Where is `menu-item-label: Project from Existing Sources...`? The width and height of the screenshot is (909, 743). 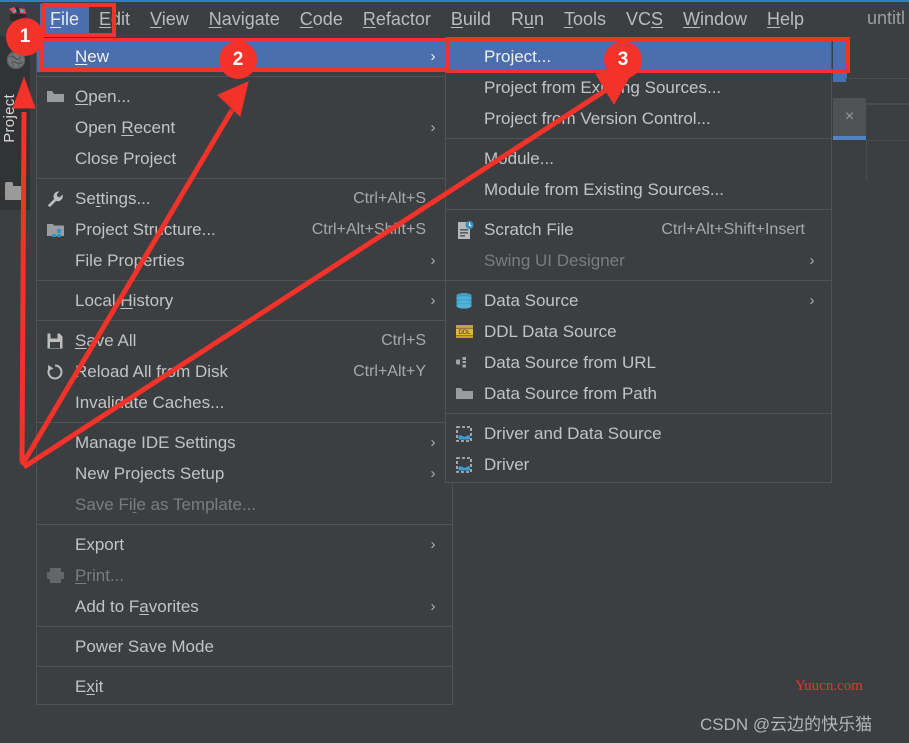 menu-item-label: Project from Existing Sources... is located at coordinates (603, 87).